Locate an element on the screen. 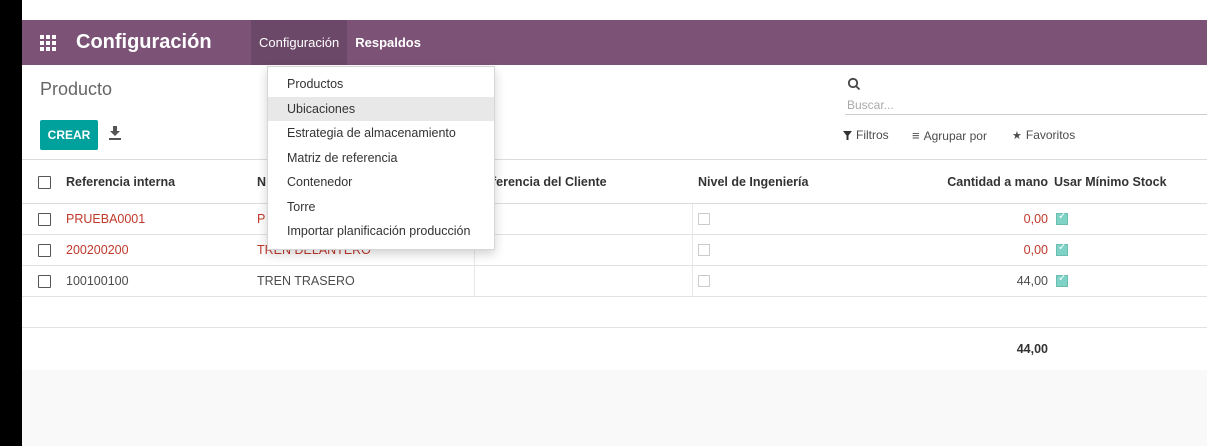 Image resolution: width=1207 pixels, height=446 pixels. cell-cantidad: 44,00 is located at coordinates (1032, 281).